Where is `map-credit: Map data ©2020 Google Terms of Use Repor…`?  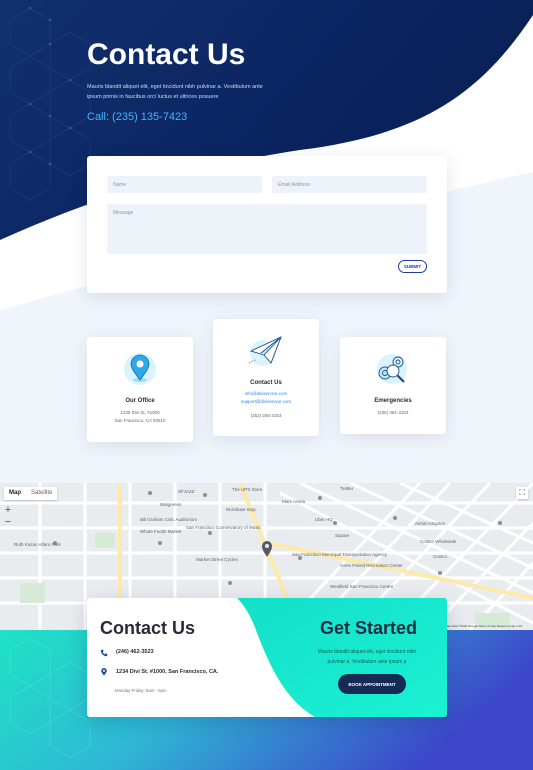
map-credit: Map data ©2020 Google Terms of Use Repor… is located at coordinates (484, 626).